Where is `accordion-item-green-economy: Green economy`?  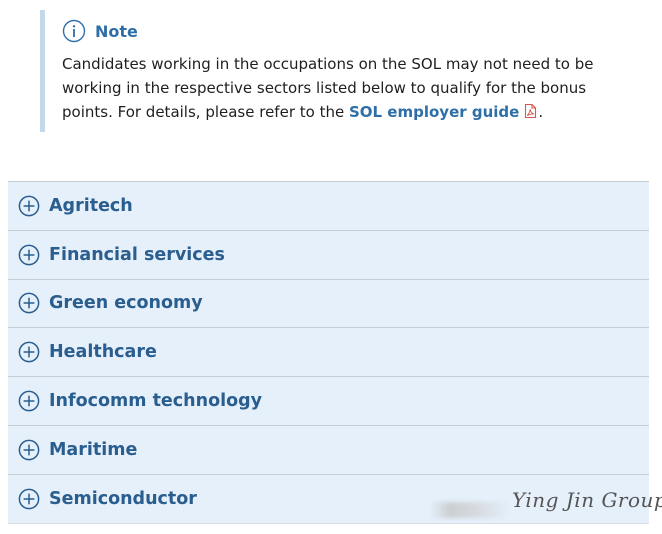
accordion-item-green-economy: Green economy is located at coordinates (328, 304).